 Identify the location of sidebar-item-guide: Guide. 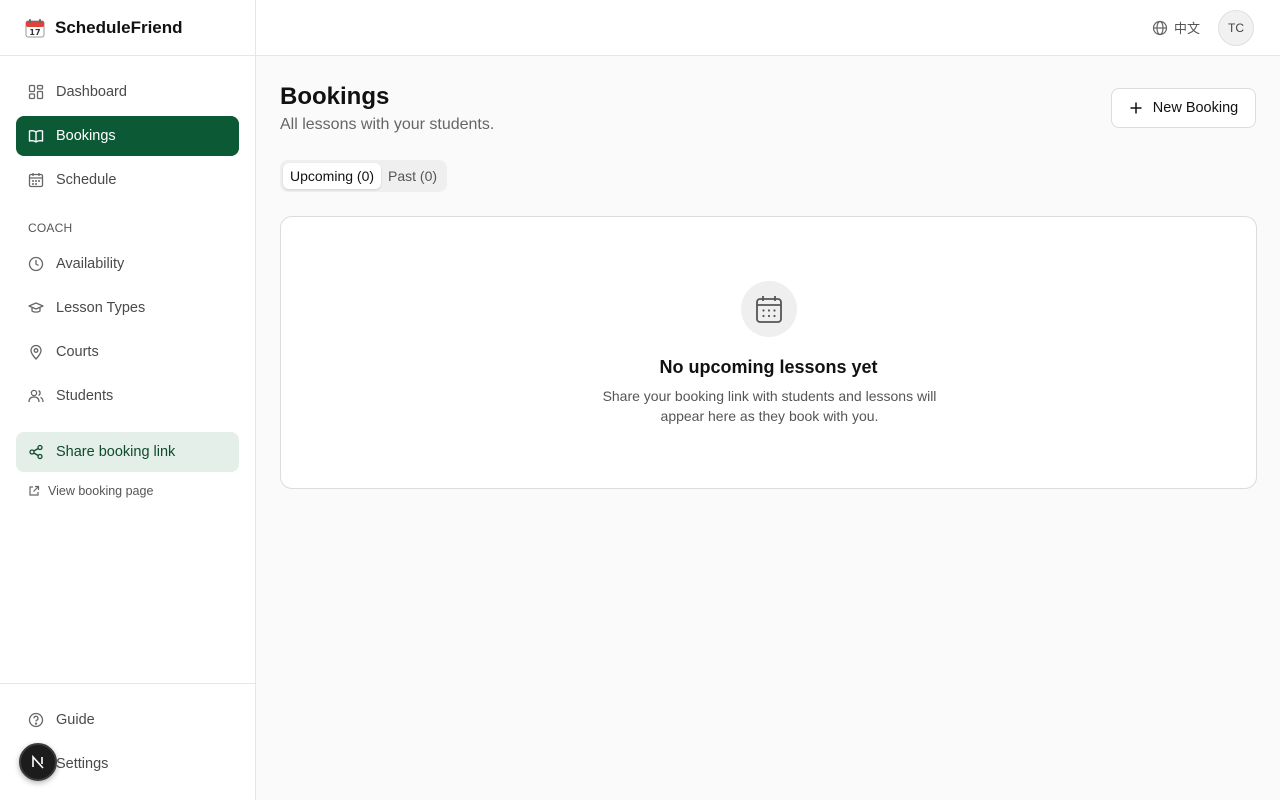
(127, 720).